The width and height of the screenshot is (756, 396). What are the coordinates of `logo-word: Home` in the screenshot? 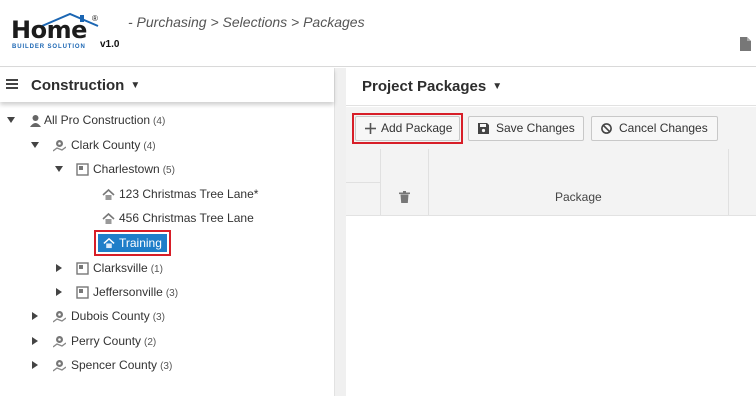 It's located at (49, 30).